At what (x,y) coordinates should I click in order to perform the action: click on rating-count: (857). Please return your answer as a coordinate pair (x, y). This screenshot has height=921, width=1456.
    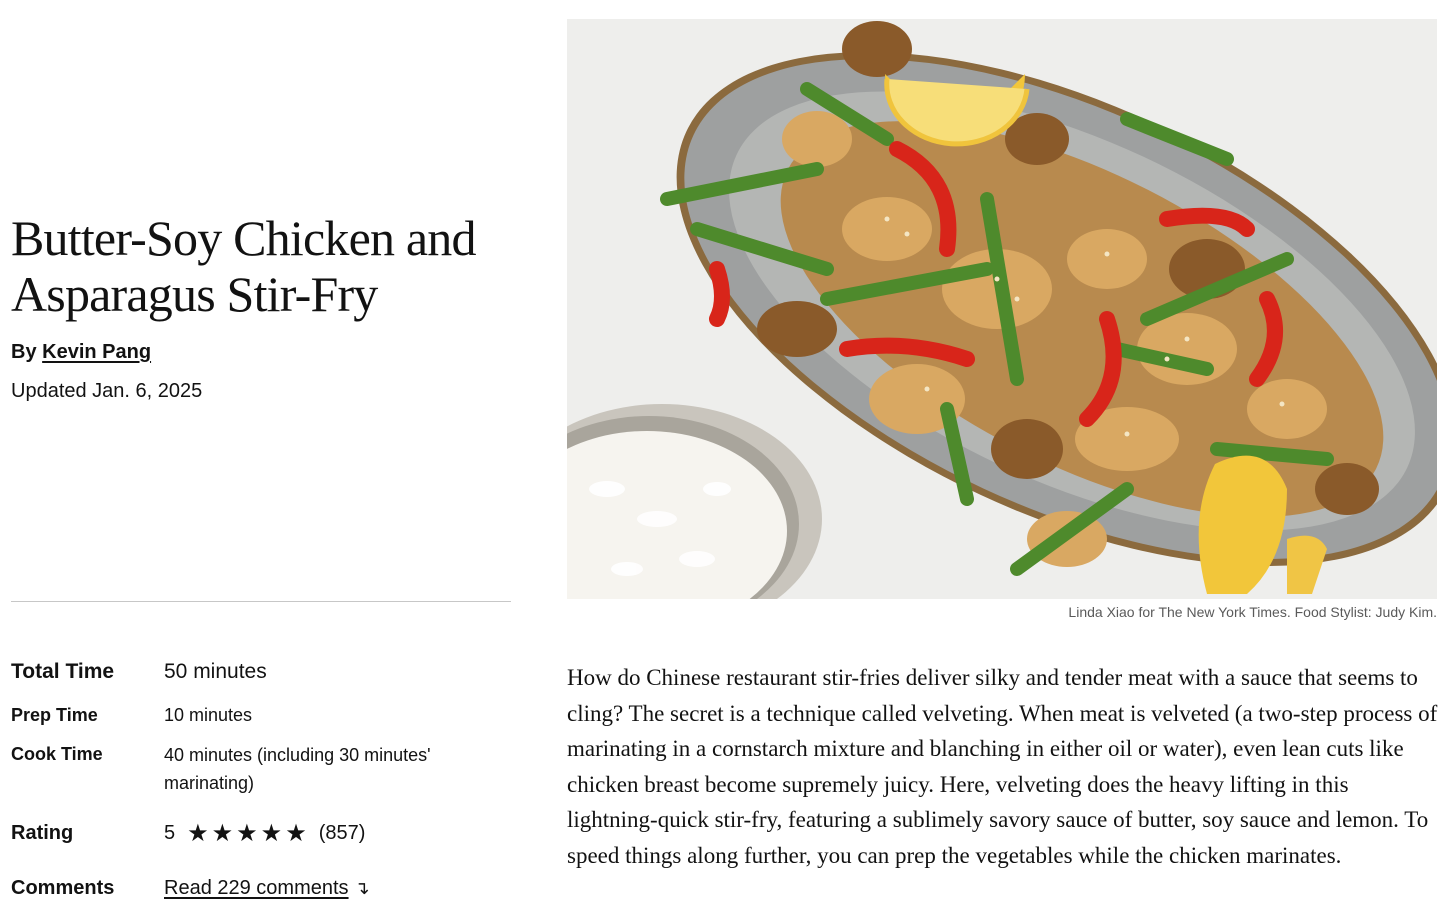
    Looking at the image, I should click on (342, 833).